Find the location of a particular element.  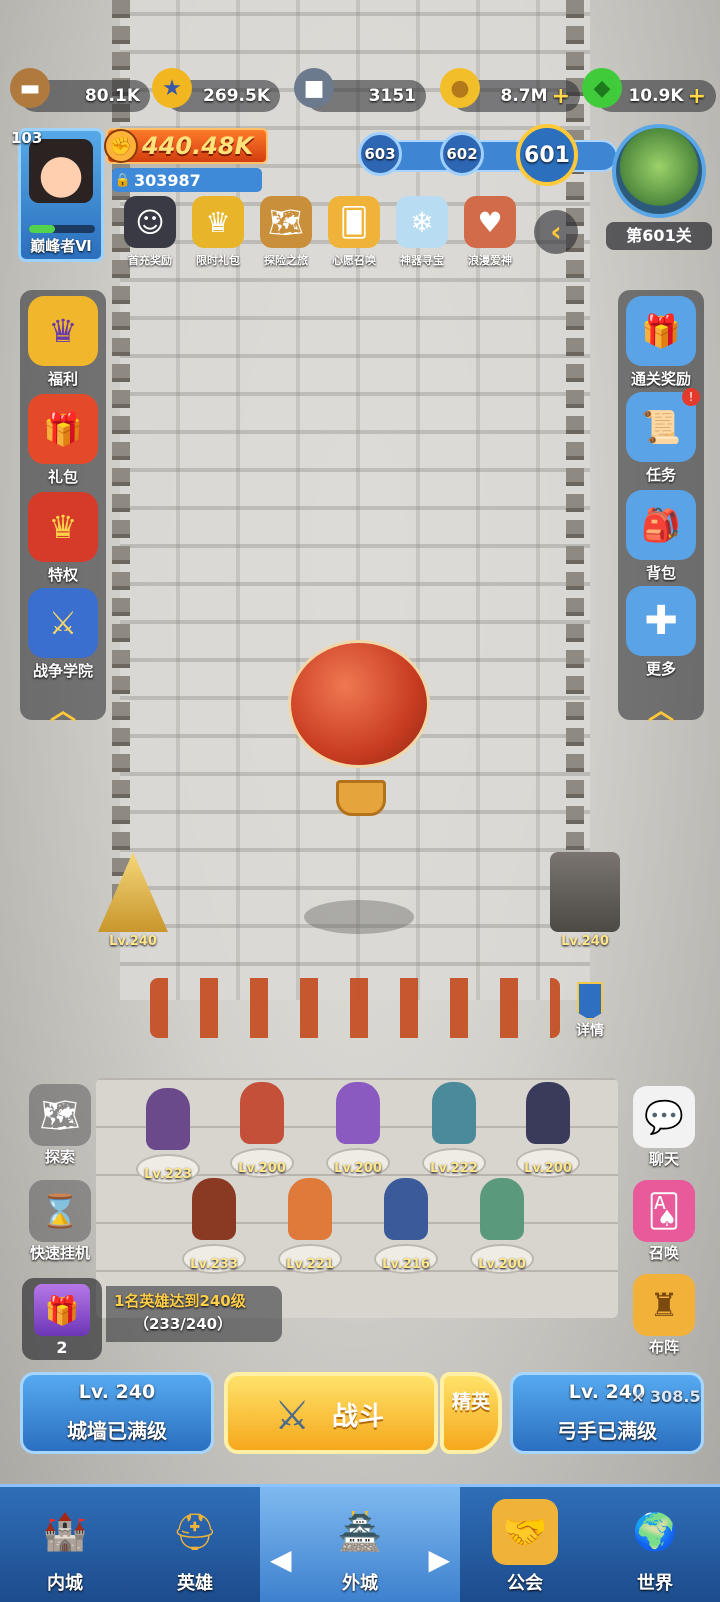

left-crystal-tower: Lv.240 is located at coordinates (133, 897).